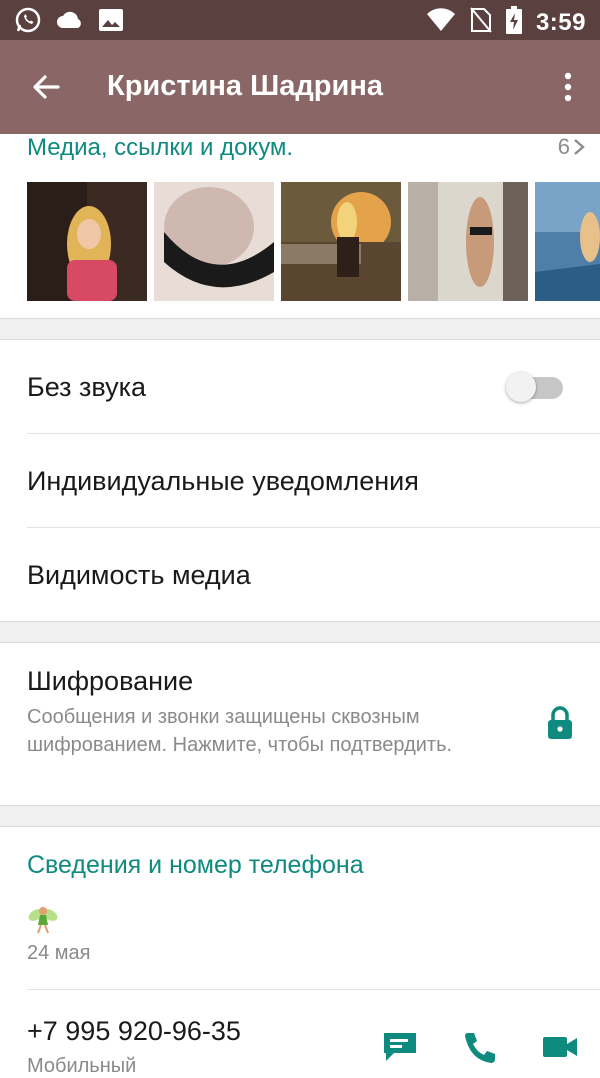  Describe the element at coordinates (481, 1047) in the screenshot. I see `phone-call-icon` at that location.